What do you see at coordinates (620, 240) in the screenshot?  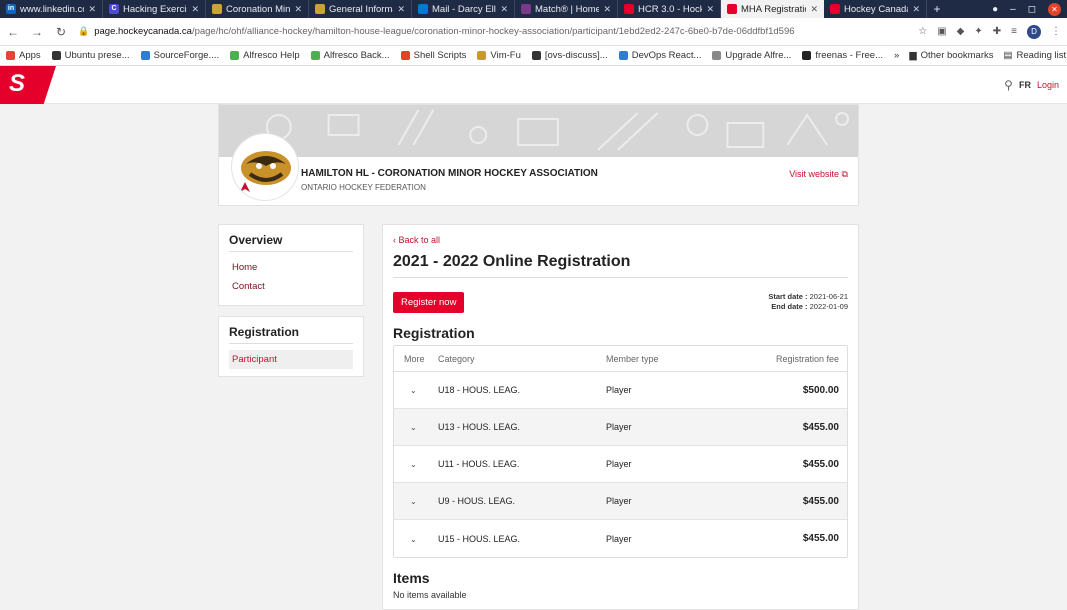 I see `back-to-all-link: ‹ Back to all` at bounding box center [620, 240].